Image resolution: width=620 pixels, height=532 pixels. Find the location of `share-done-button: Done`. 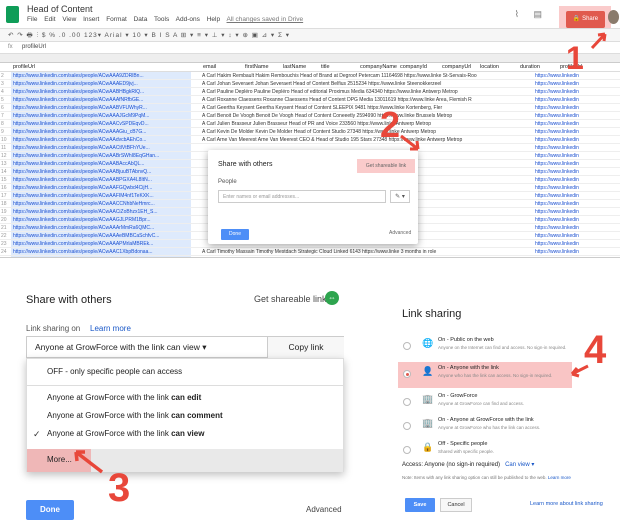

share-done-button: Done is located at coordinates (50, 510).